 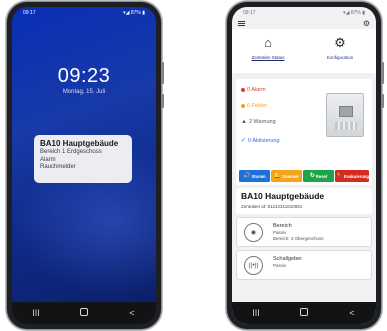 What do you see at coordinates (304, 265) in the screenshot?
I see `item-schallgeber: ((•)) Schallgeber Passiv` at bounding box center [304, 265].